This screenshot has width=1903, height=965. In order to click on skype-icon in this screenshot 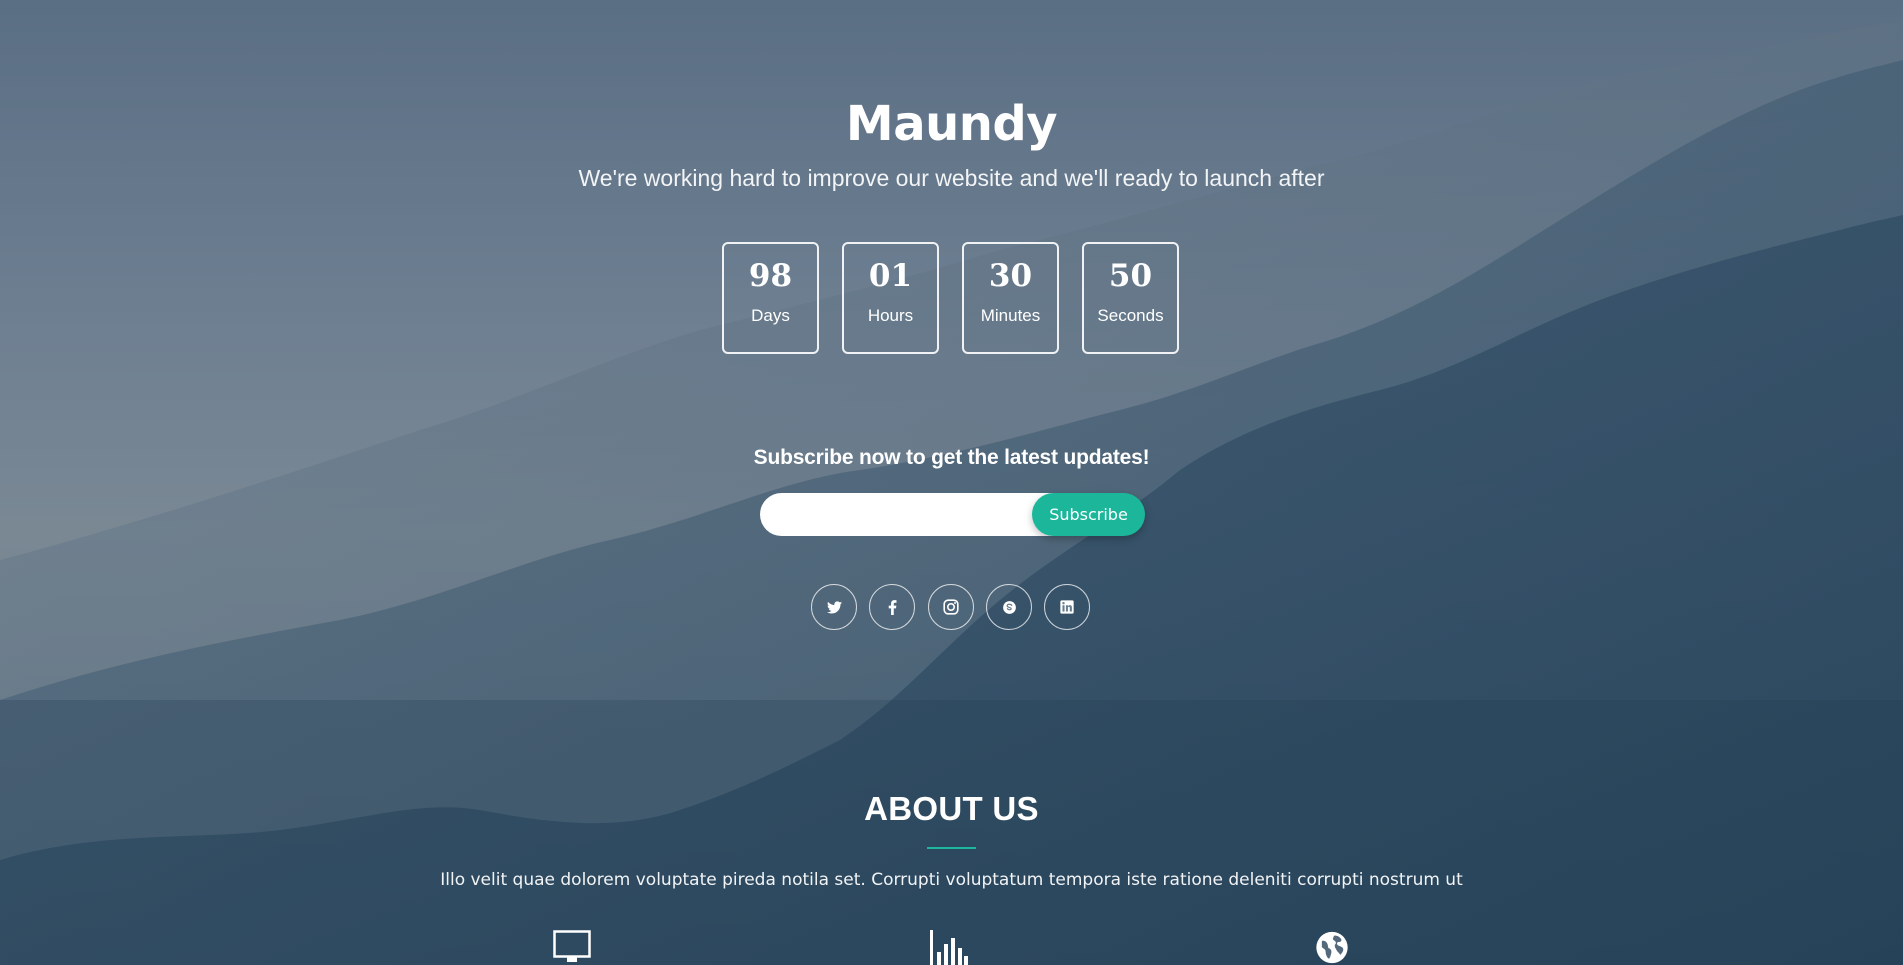, I will do `click(1009, 607)`.